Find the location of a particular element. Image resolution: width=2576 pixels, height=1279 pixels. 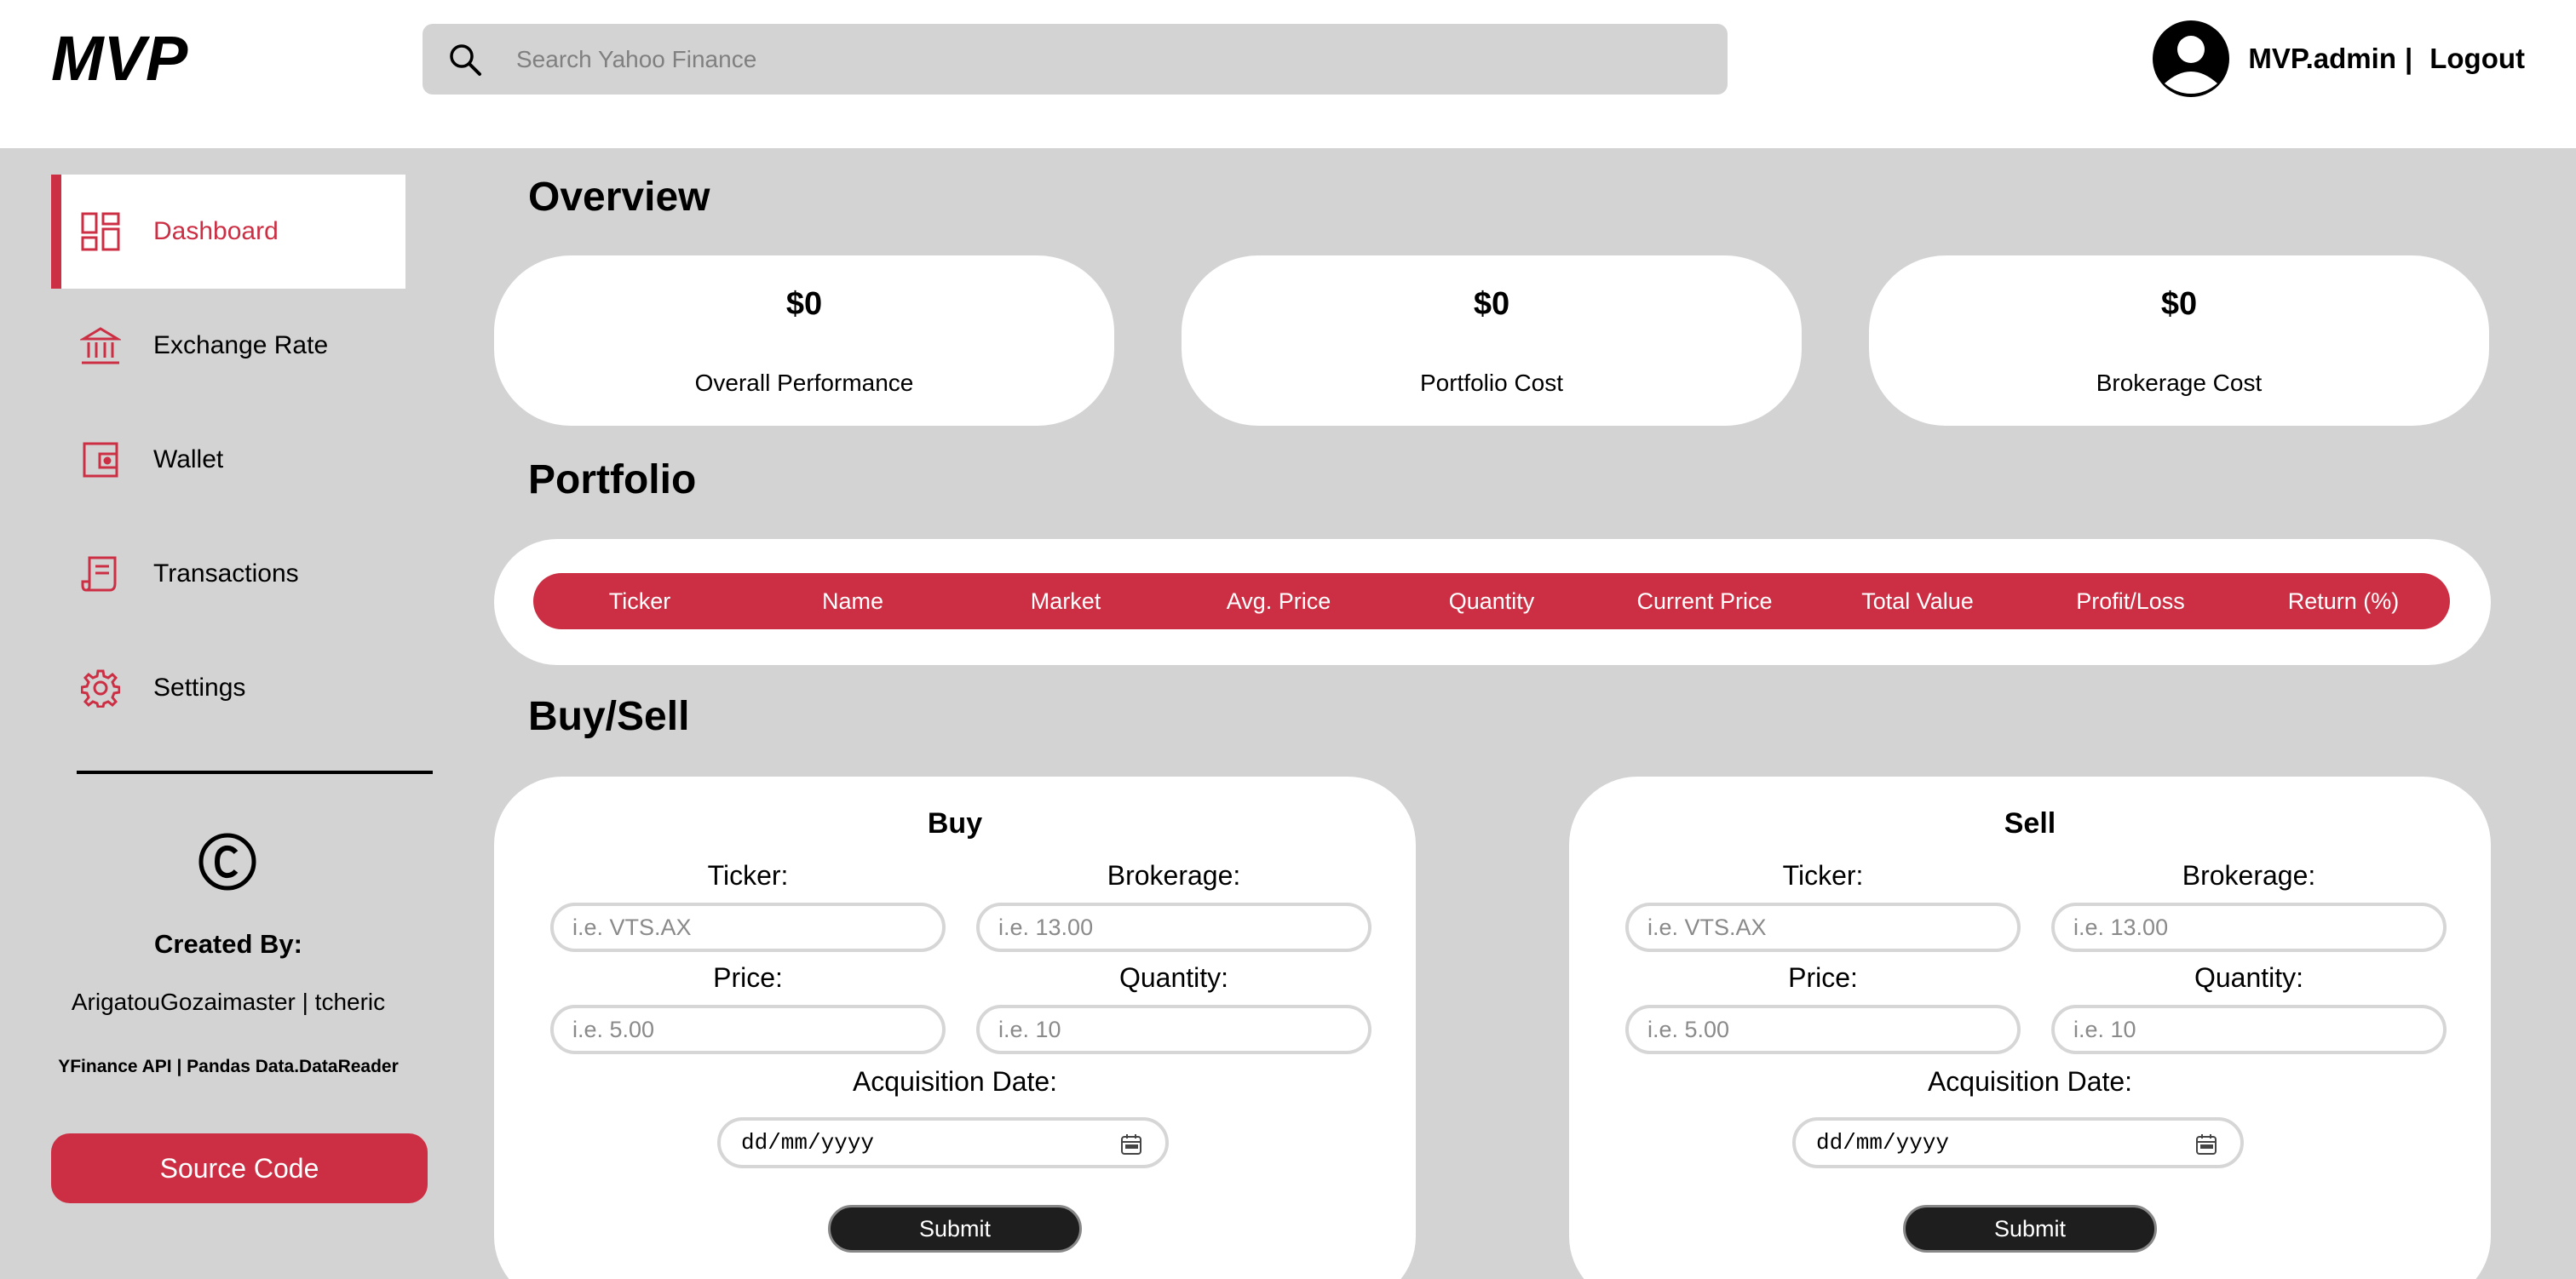

source-code-button: Source Code is located at coordinates (240, 1168).